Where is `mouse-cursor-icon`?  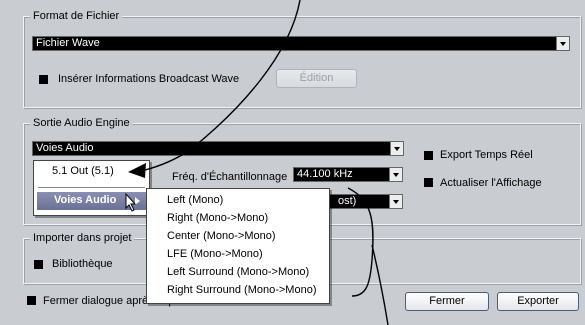
mouse-cursor-icon is located at coordinates (131, 202).